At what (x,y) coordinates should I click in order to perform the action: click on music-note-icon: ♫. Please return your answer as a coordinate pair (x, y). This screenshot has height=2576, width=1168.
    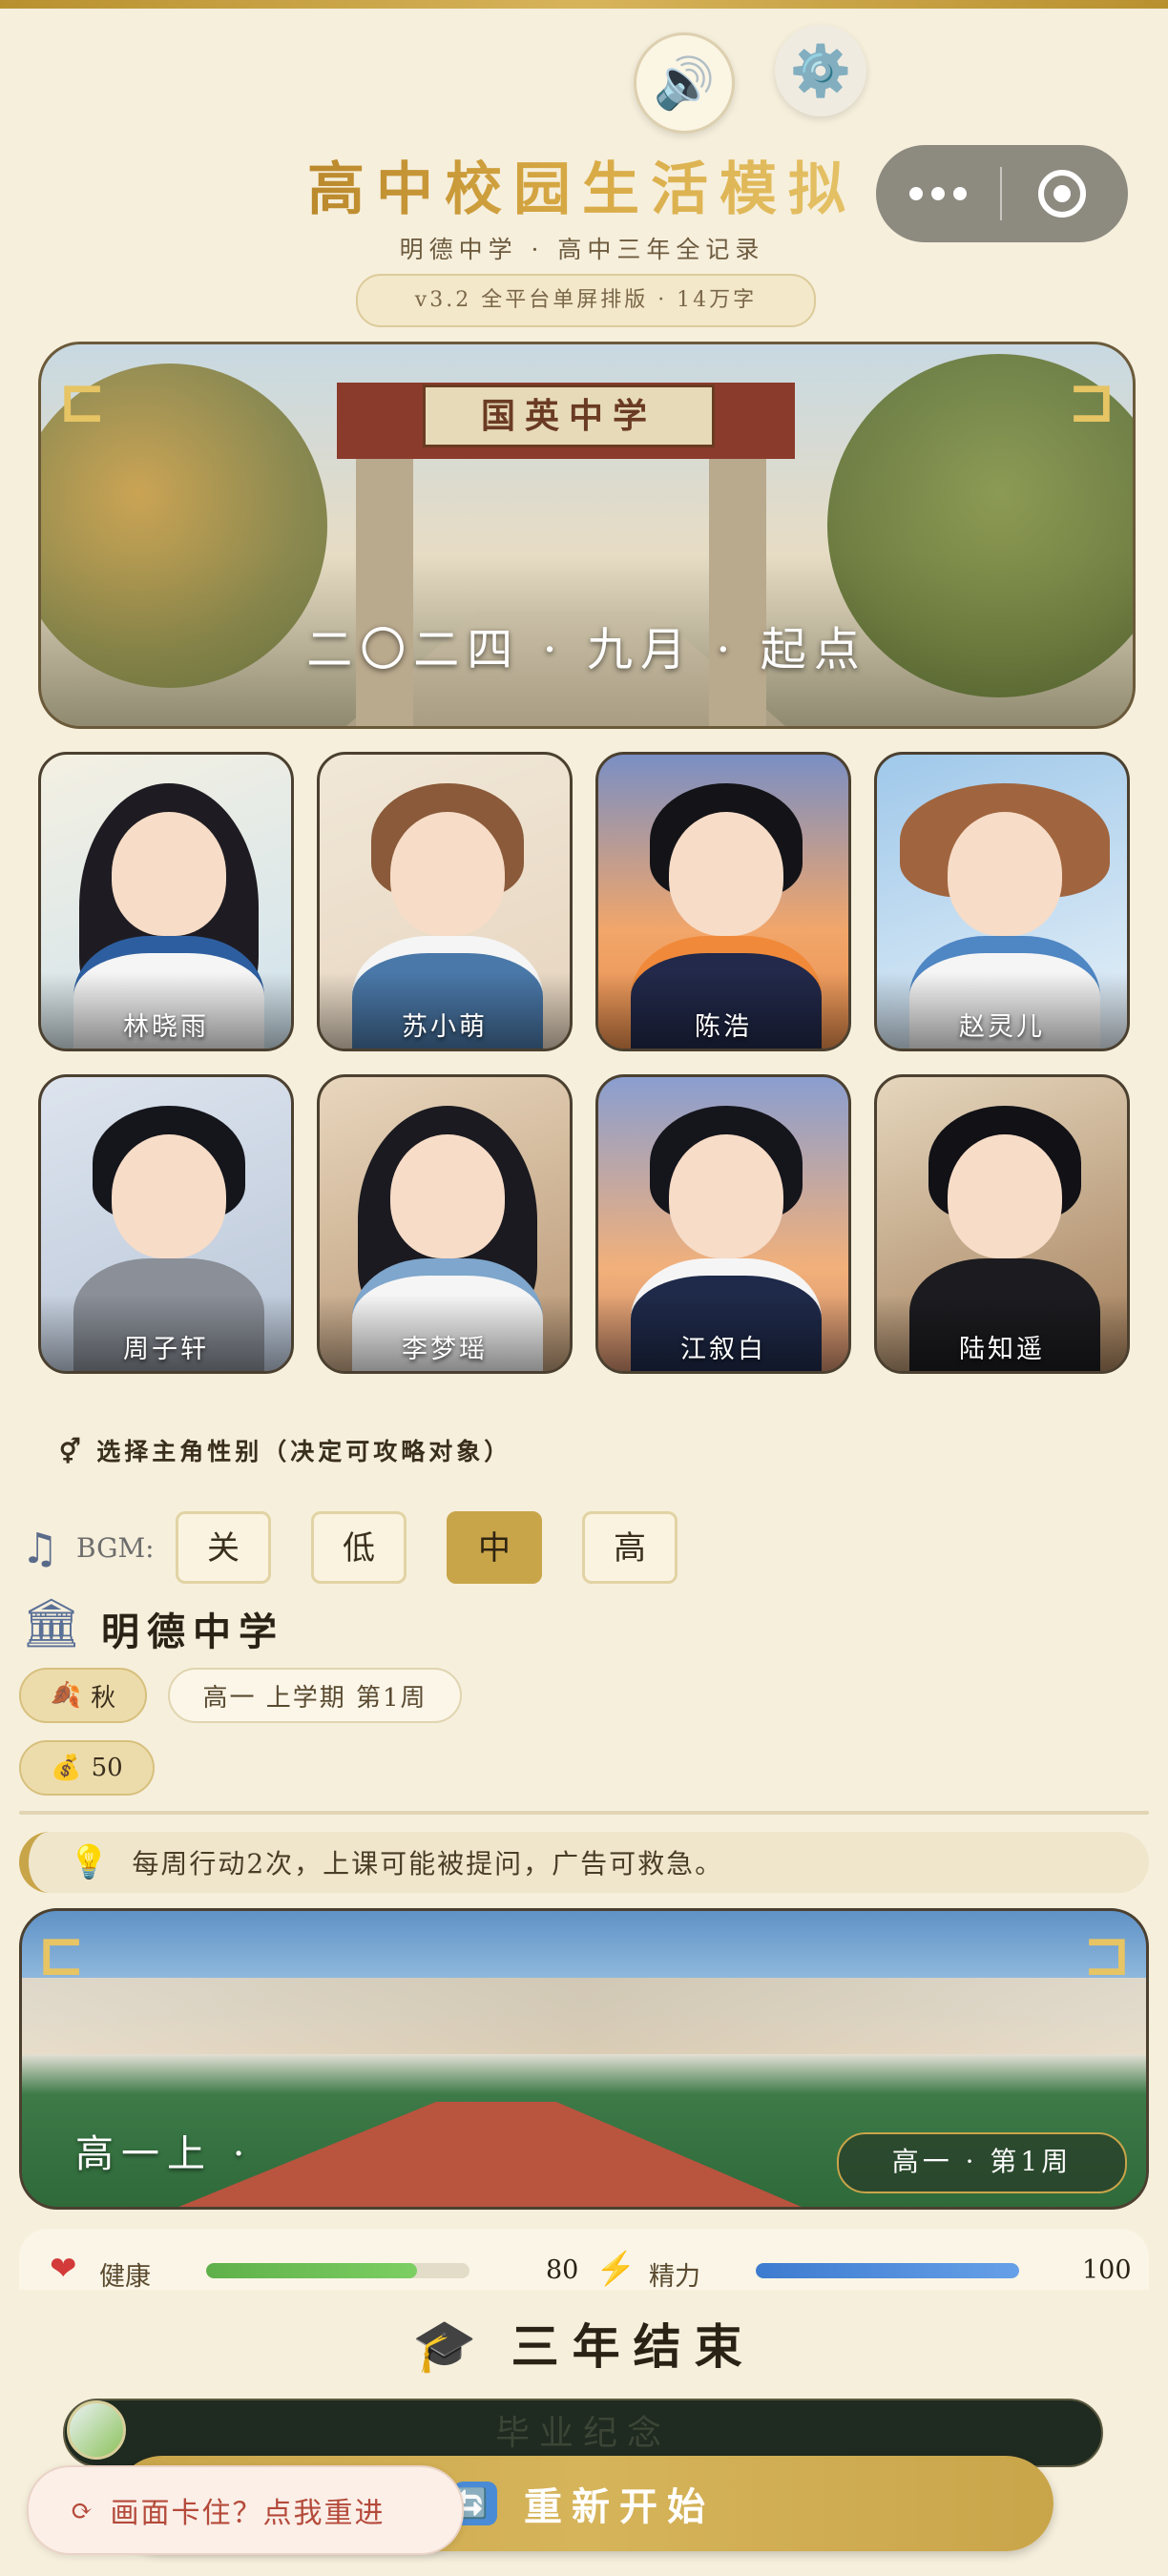
    Looking at the image, I should click on (40, 1549).